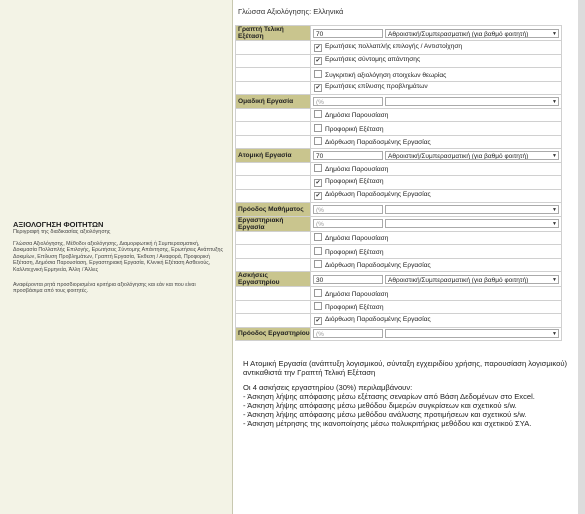  Describe the element at coordinates (348, 279) in the screenshot. I see `percentage-input: 30` at that location.